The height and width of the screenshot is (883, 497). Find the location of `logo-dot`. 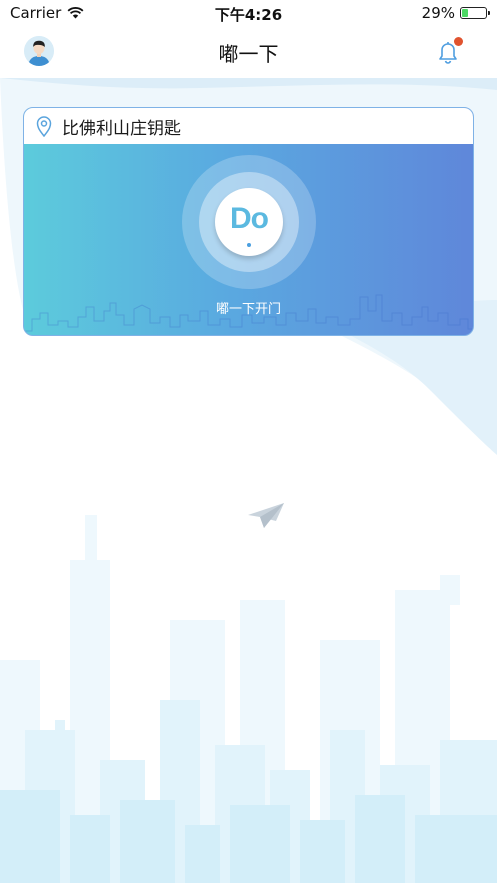

logo-dot is located at coordinates (249, 245).